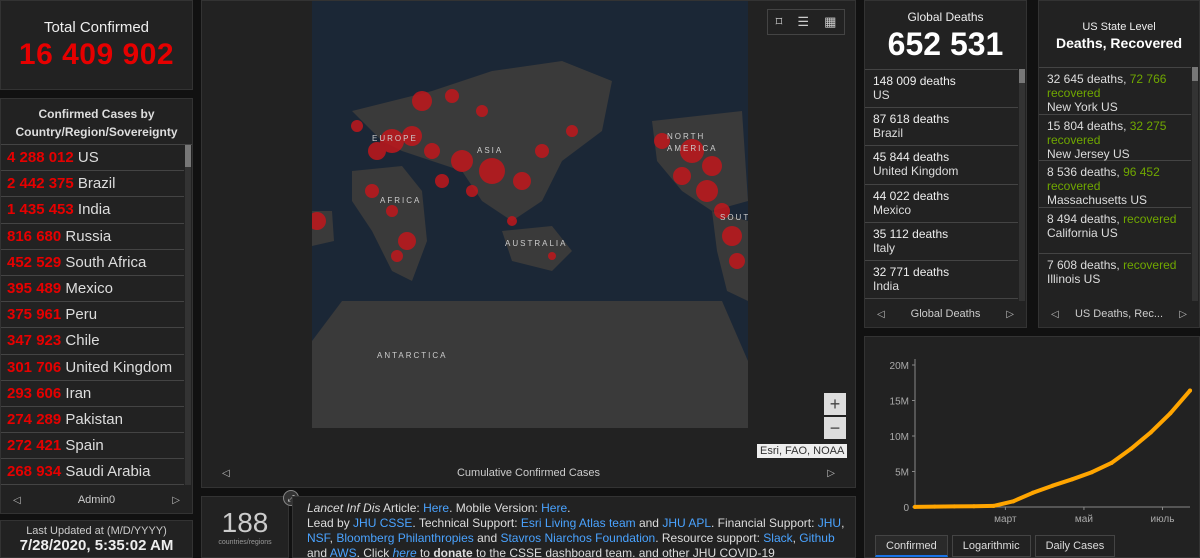  What do you see at coordinates (911, 157) in the screenshot?
I see `death-count: 45 844 deaths` at bounding box center [911, 157].